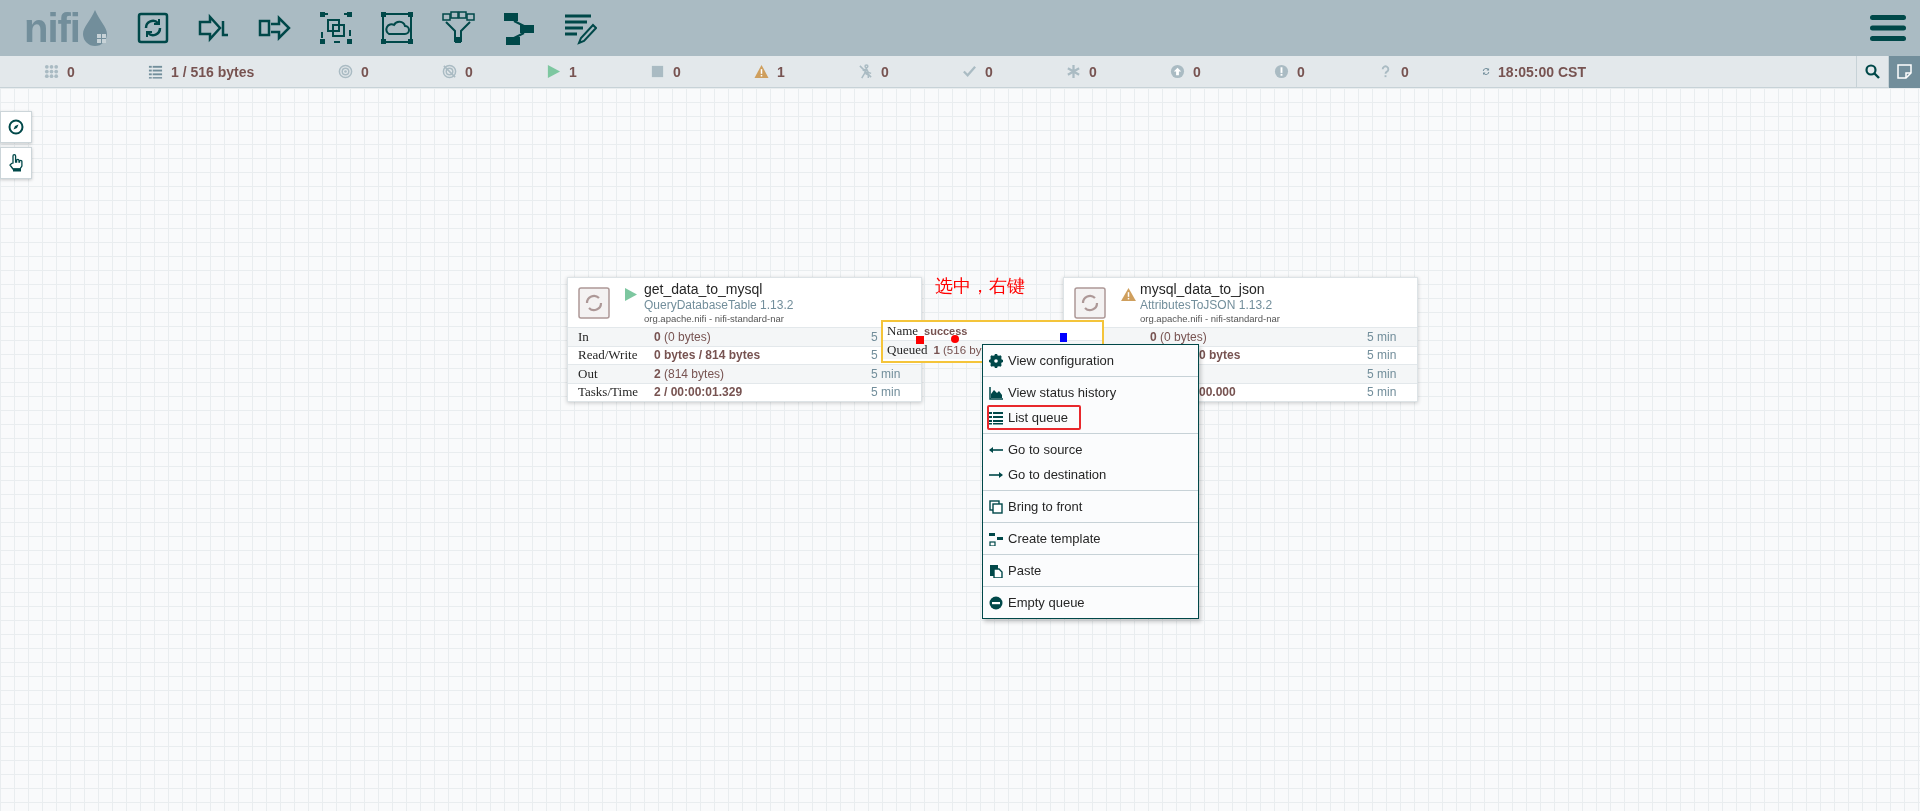 This screenshot has height=811, width=1920. Describe the element at coordinates (996, 392) in the screenshot. I see `area-chart-icon` at that location.